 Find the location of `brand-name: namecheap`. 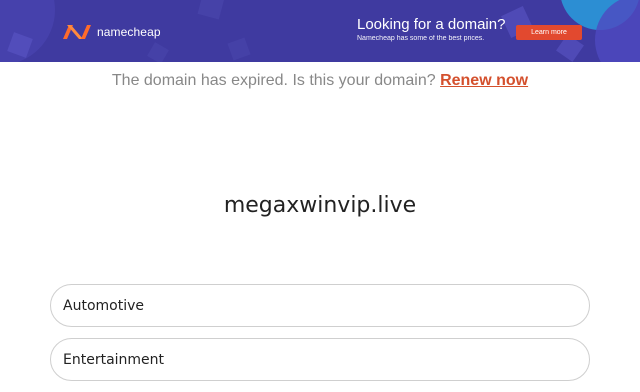

brand-name: namecheap is located at coordinates (129, 32).